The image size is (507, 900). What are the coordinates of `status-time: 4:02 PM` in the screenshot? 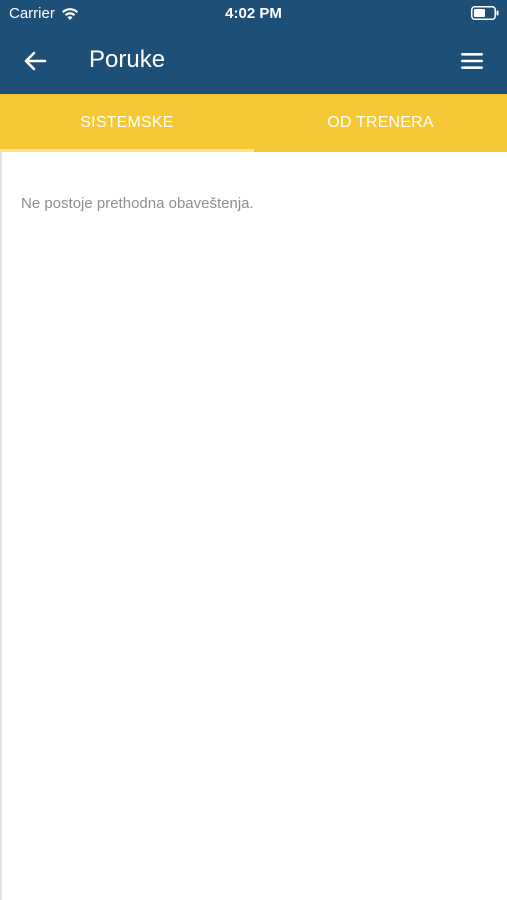 It's located at (253, 13).